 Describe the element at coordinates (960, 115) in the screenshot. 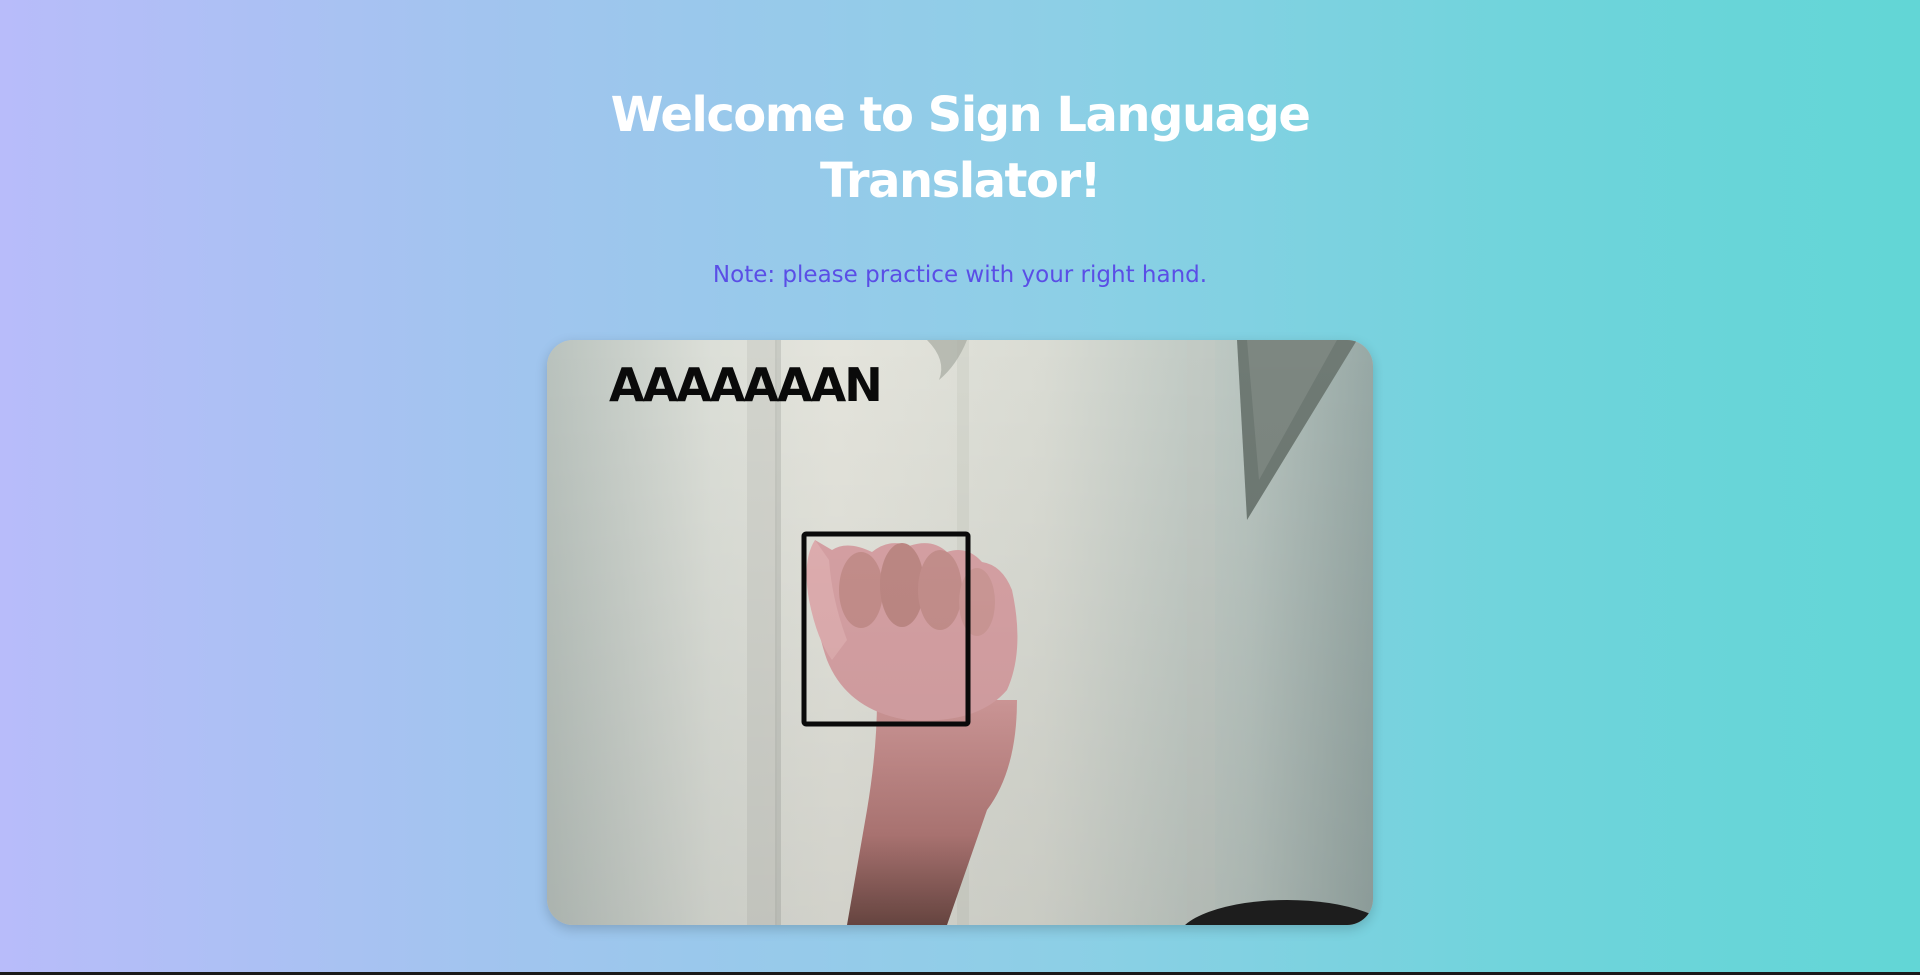

I see `page-title-line-1: Welcome to Sign Language` at that location.